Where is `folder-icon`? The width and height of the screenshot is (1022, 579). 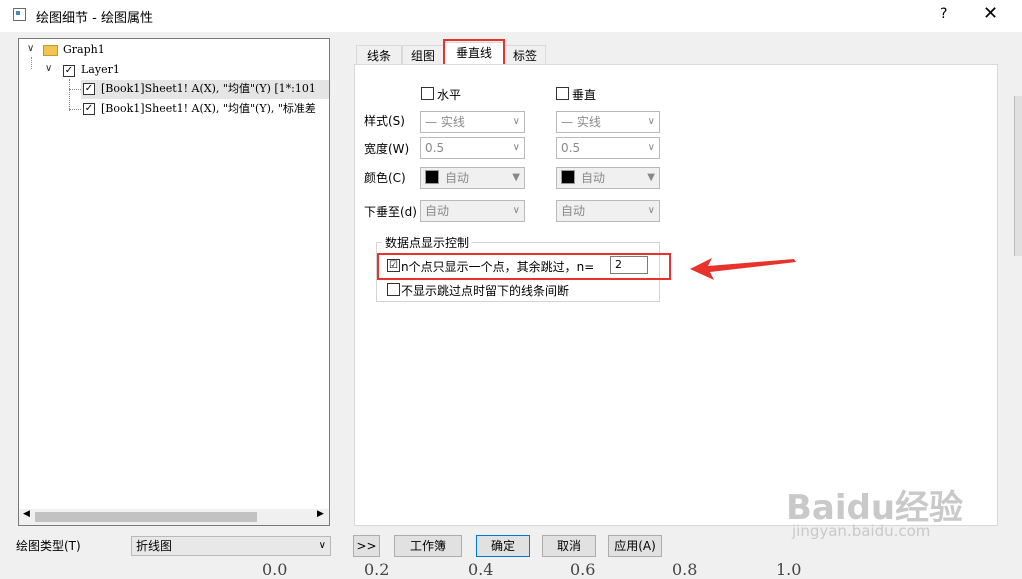
folder-icon is located at coordinates (50, 50).